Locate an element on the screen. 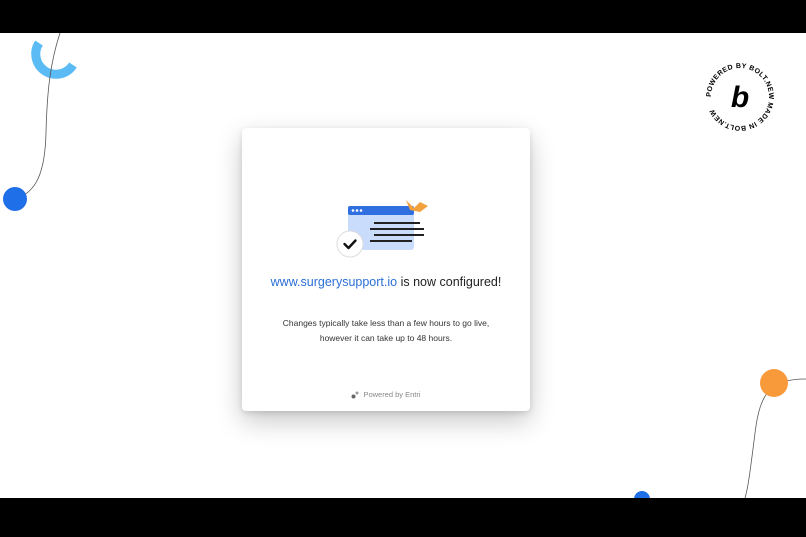 This screenshot has height=537, width=806. light-blue-arc is located at coordinates (54, 59).